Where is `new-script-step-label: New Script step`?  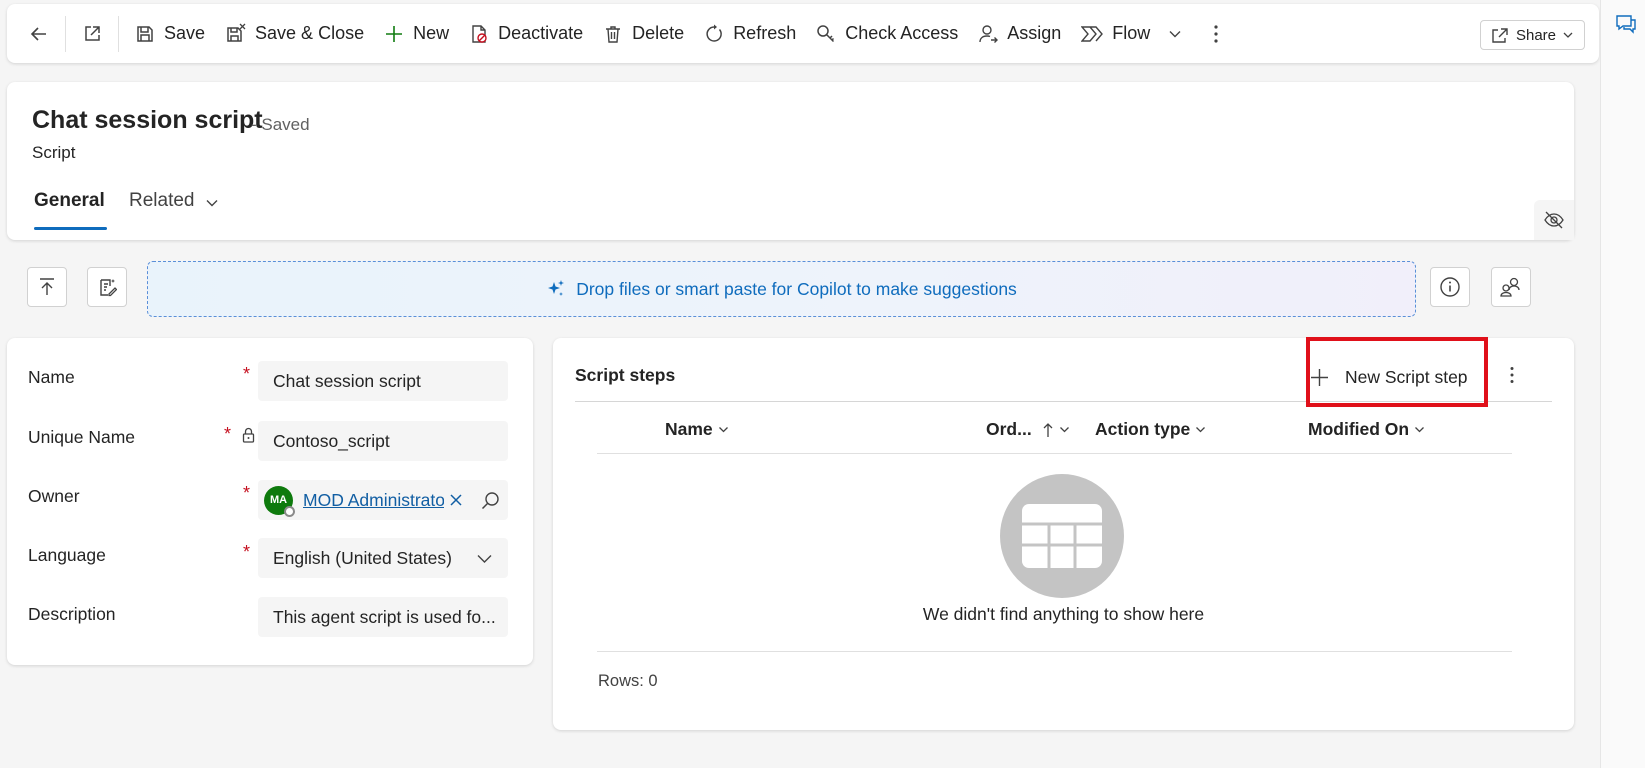 new-script-step-label: New Script step is located at coordinates (1406, 376).